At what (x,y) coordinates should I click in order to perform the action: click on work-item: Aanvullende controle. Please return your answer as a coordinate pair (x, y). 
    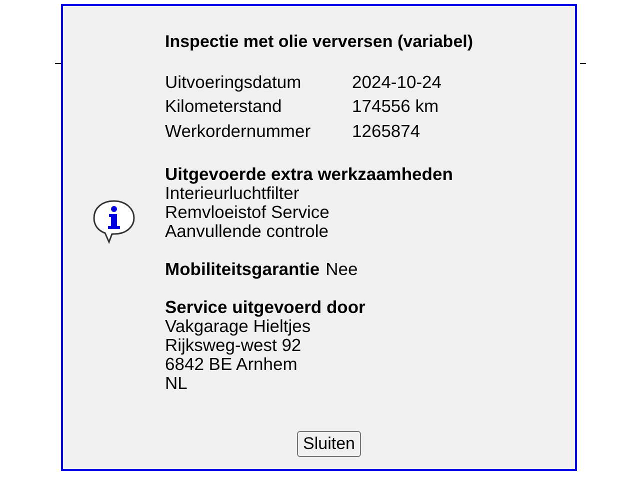
    Looking at the image, I should click on (247, 231).